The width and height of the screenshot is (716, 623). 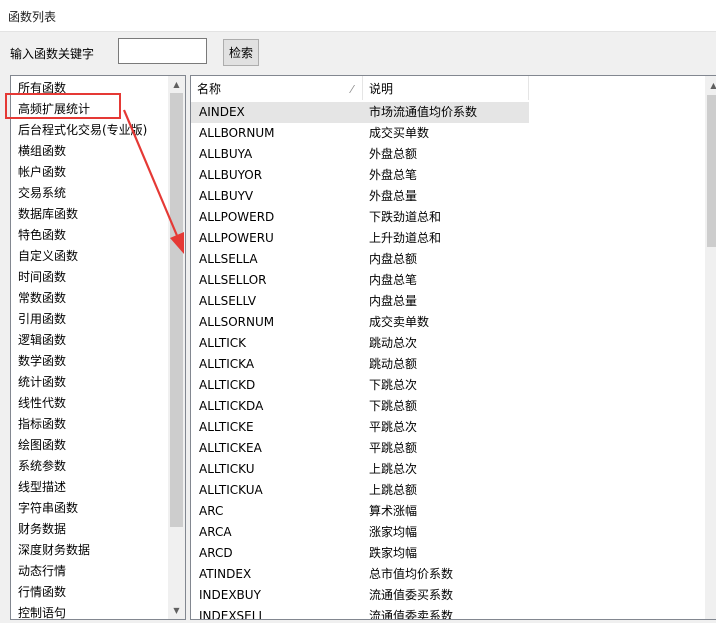 What do you see at coordinates (90, 592) in the screenshot?
I see `category-item: 行情函数` at bounding box center [90, 592].